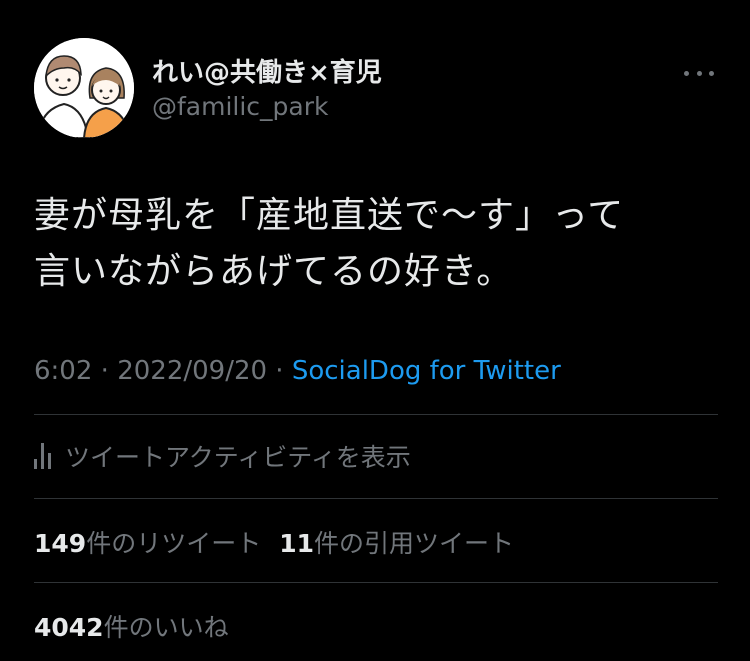 The image size is (750, 661). Describe the element at coordinates (238, 457) in the screenshot. I see `tweet-activity-label: ツイートアクティビティを表示` at that location.